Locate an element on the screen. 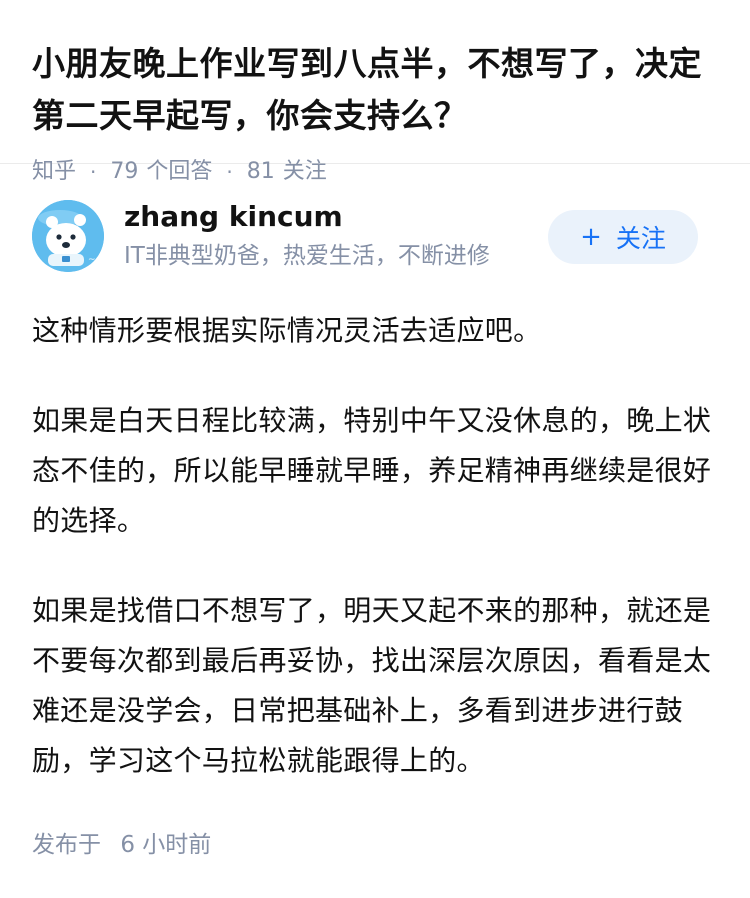 This screenshot has width=750, height=898. publish-prefix: 发布于 is located at coordinates (66, 845).